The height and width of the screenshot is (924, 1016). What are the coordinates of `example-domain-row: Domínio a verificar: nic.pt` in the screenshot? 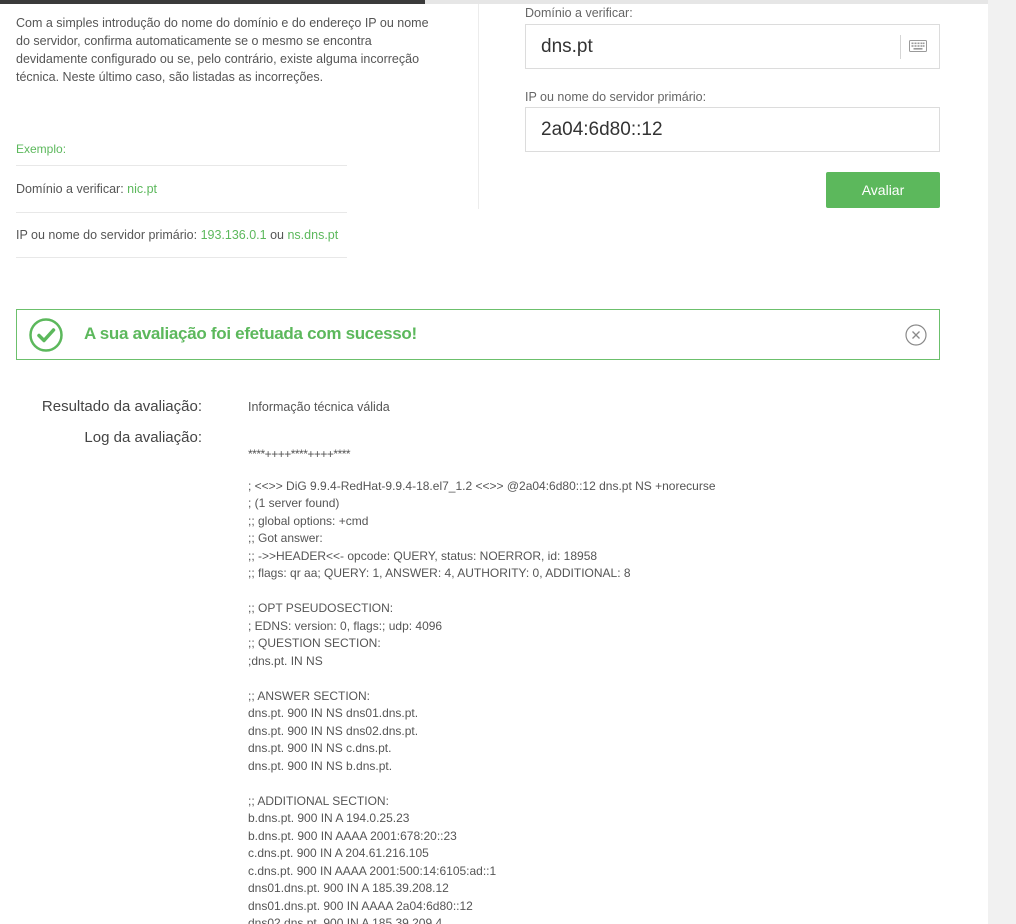 It's located at (181, 188).